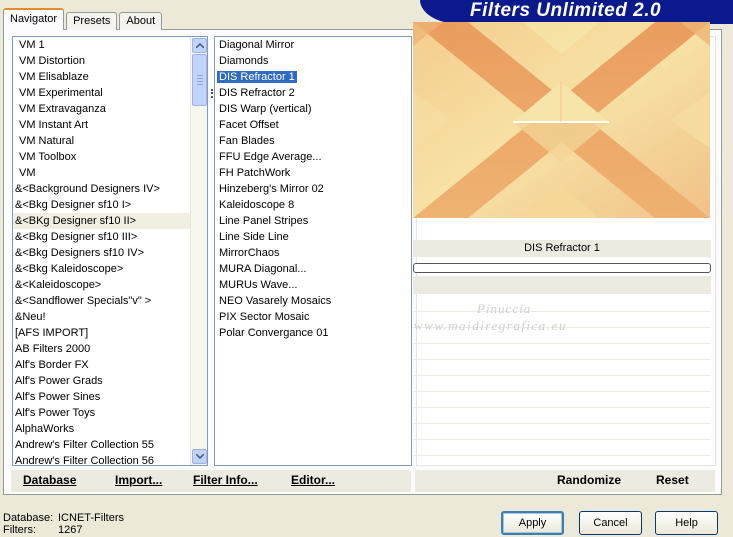 The height and width of the screenshot is (537, 733). What do you see at coordinates (102, 365) in the screenshot?
I see `category-item: Alf's Border FX` at bounding box center [102, 365].